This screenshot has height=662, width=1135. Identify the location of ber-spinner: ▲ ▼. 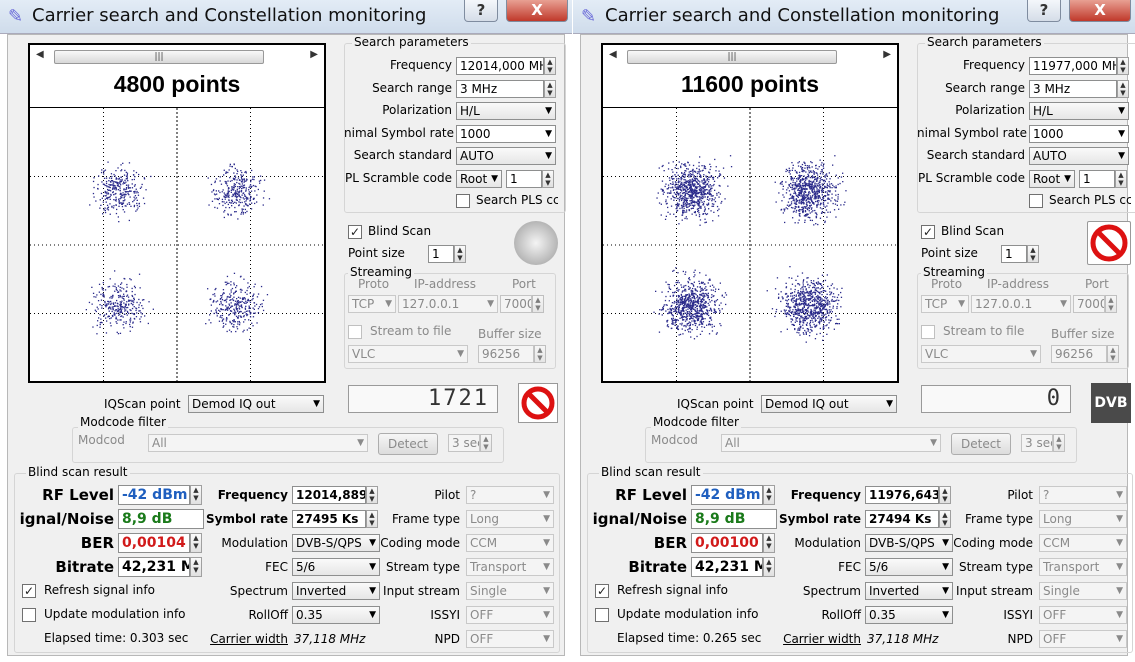
(769, 543).